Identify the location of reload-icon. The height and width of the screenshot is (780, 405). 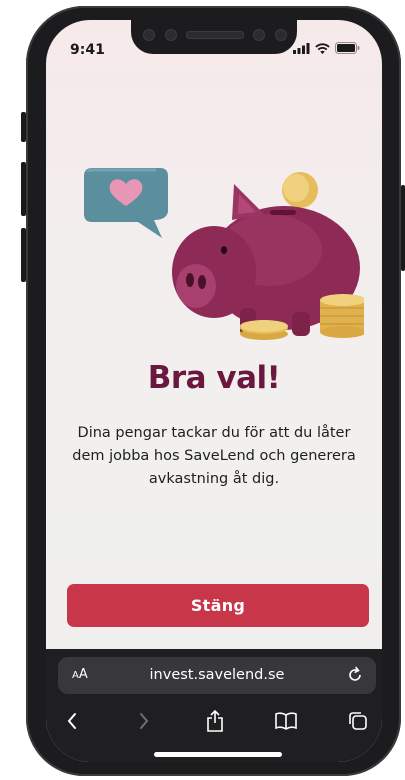
(355, 675).